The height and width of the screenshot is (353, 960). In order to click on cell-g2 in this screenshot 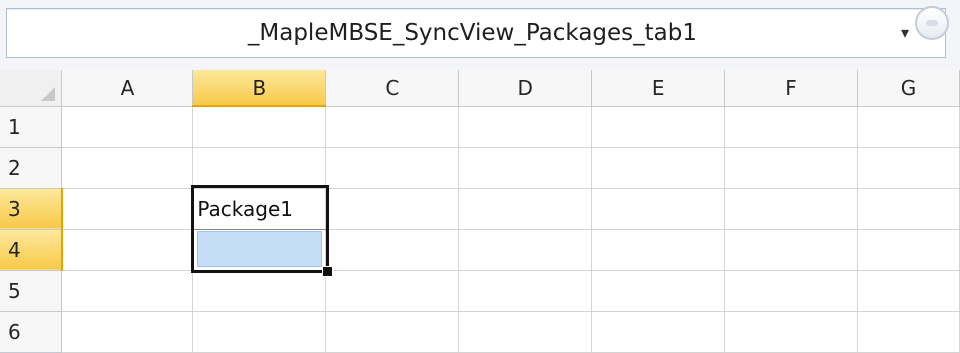, I will do `click(908, 168)`.